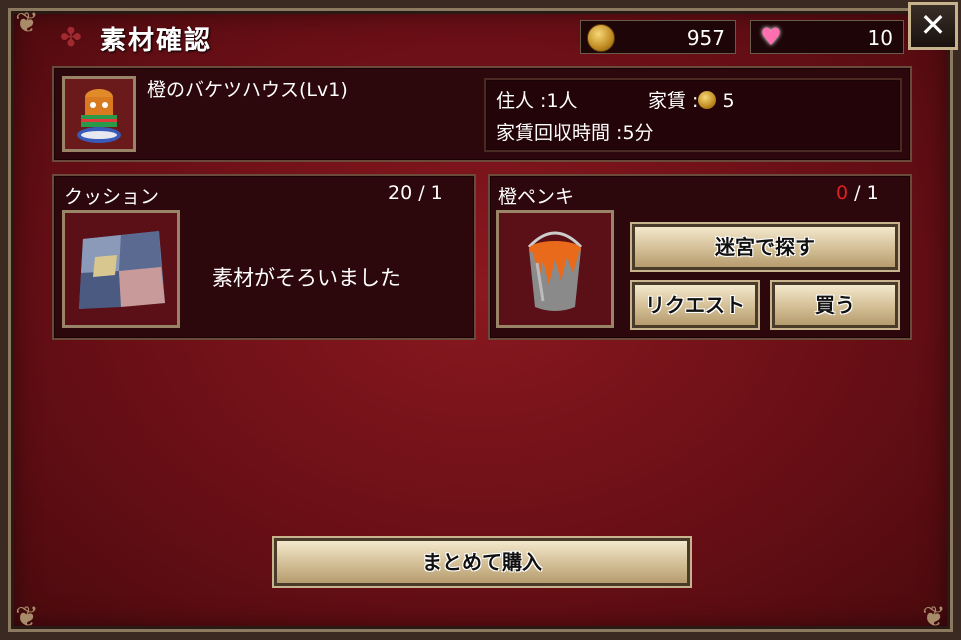 The height and width of the screenshot is (640, 961). I want to click on rent-info: 家賃 : 5, so click(691, 99).